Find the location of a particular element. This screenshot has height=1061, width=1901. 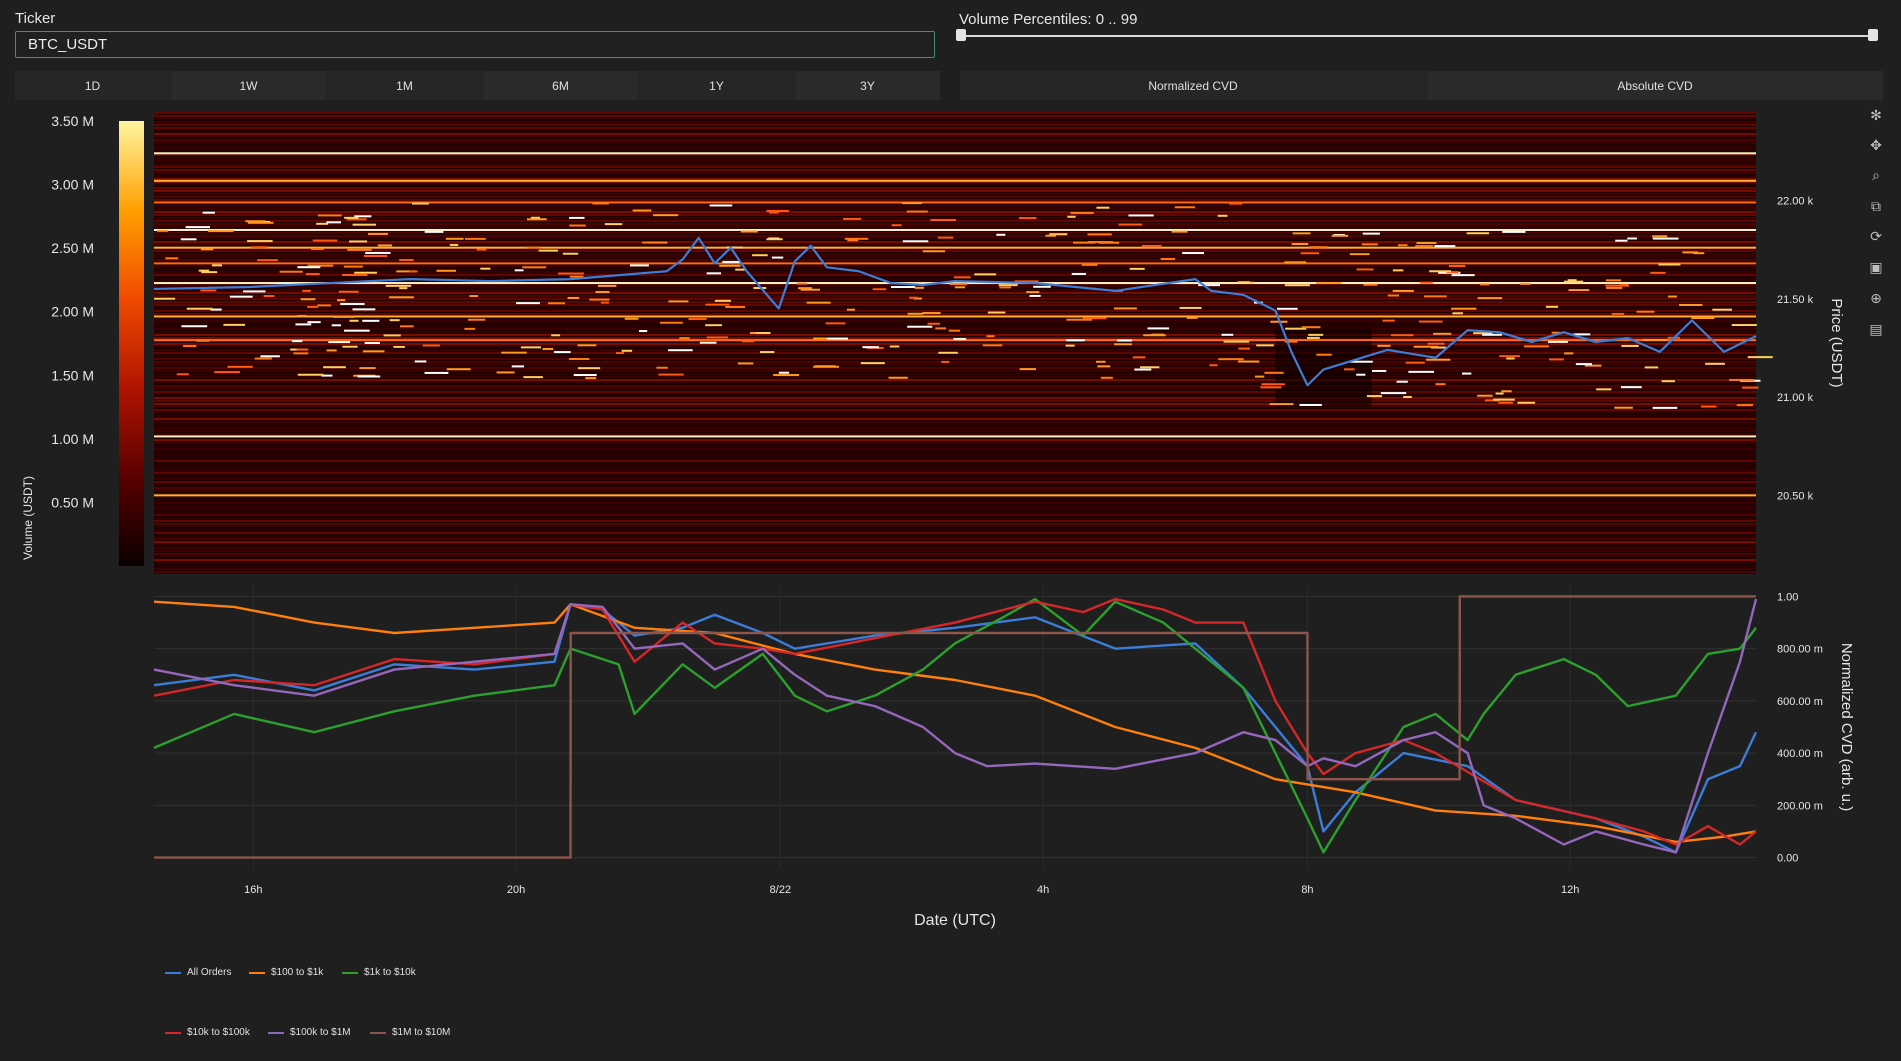

crosshair-icon: ⊕ is located at coordinates (1876, 298).